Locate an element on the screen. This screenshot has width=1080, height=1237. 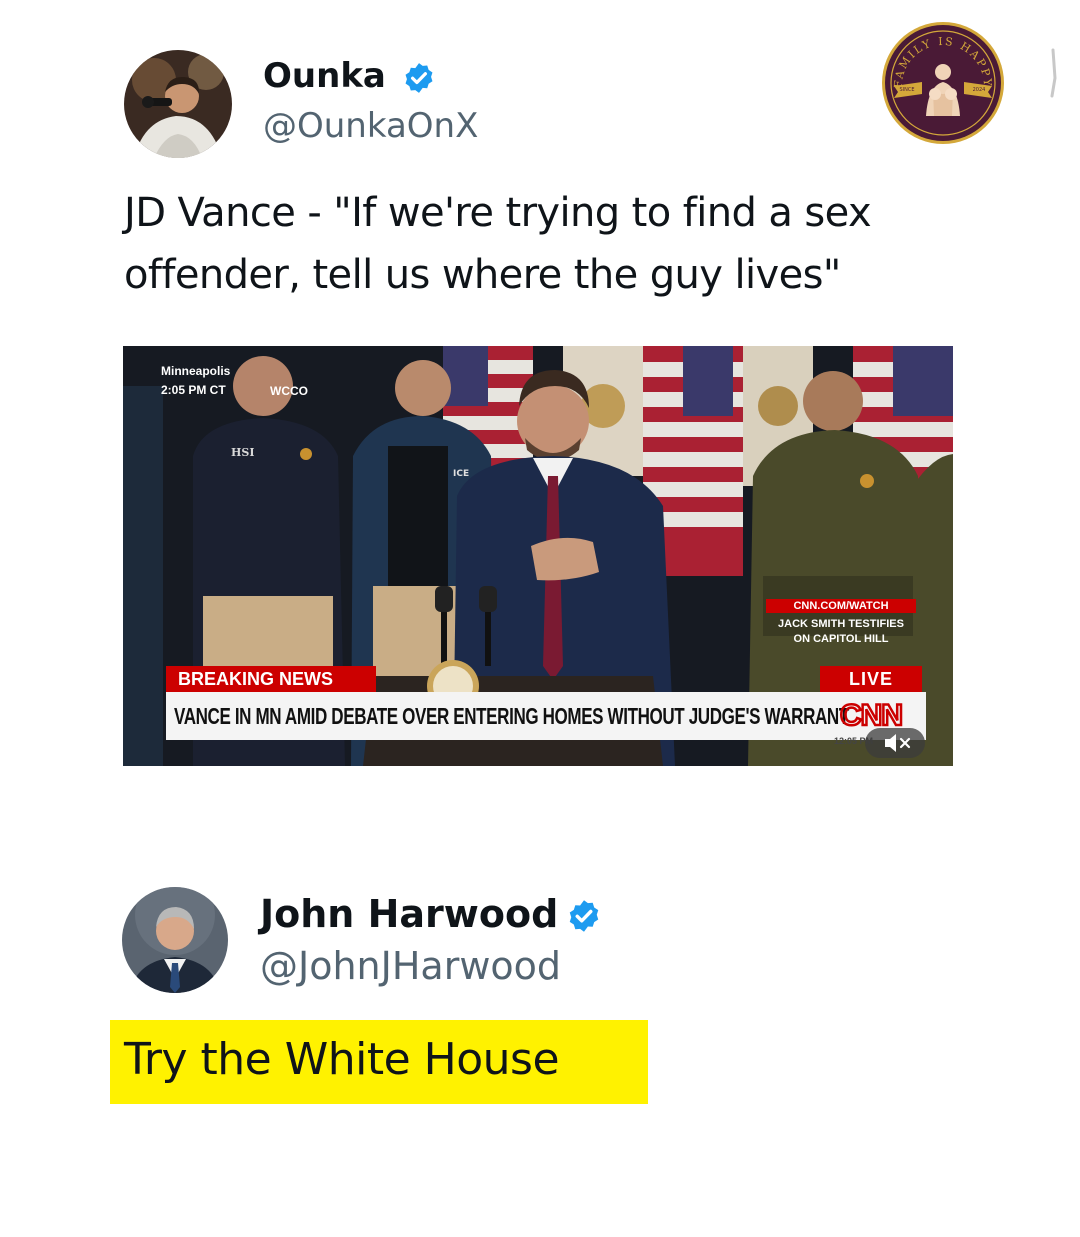
ribbon-right-text: 2024 is located at coordinates (979, 90).